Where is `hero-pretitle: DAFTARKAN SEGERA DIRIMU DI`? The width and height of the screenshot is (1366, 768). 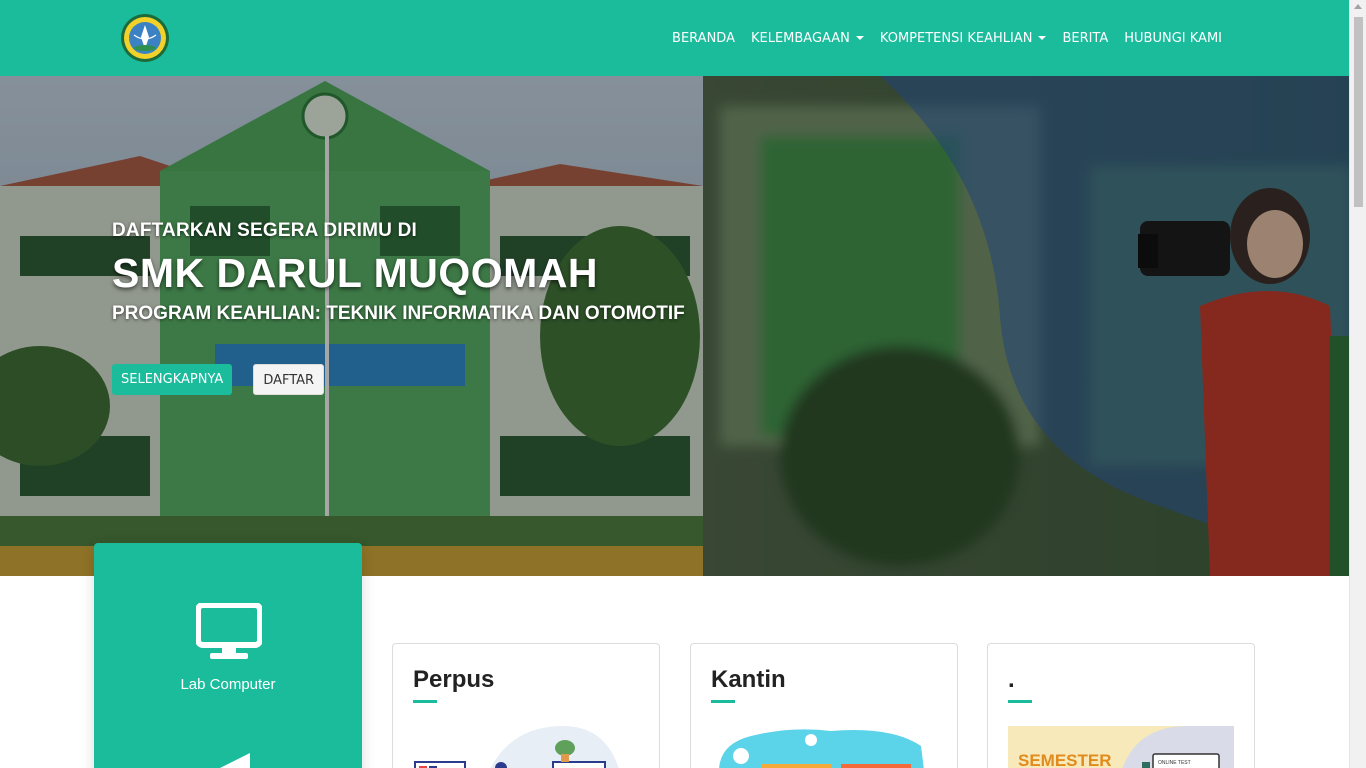 hero-pretitle: DAFTARKAN SEGERA DIRIMU DI is located at coordinates (264, 230).